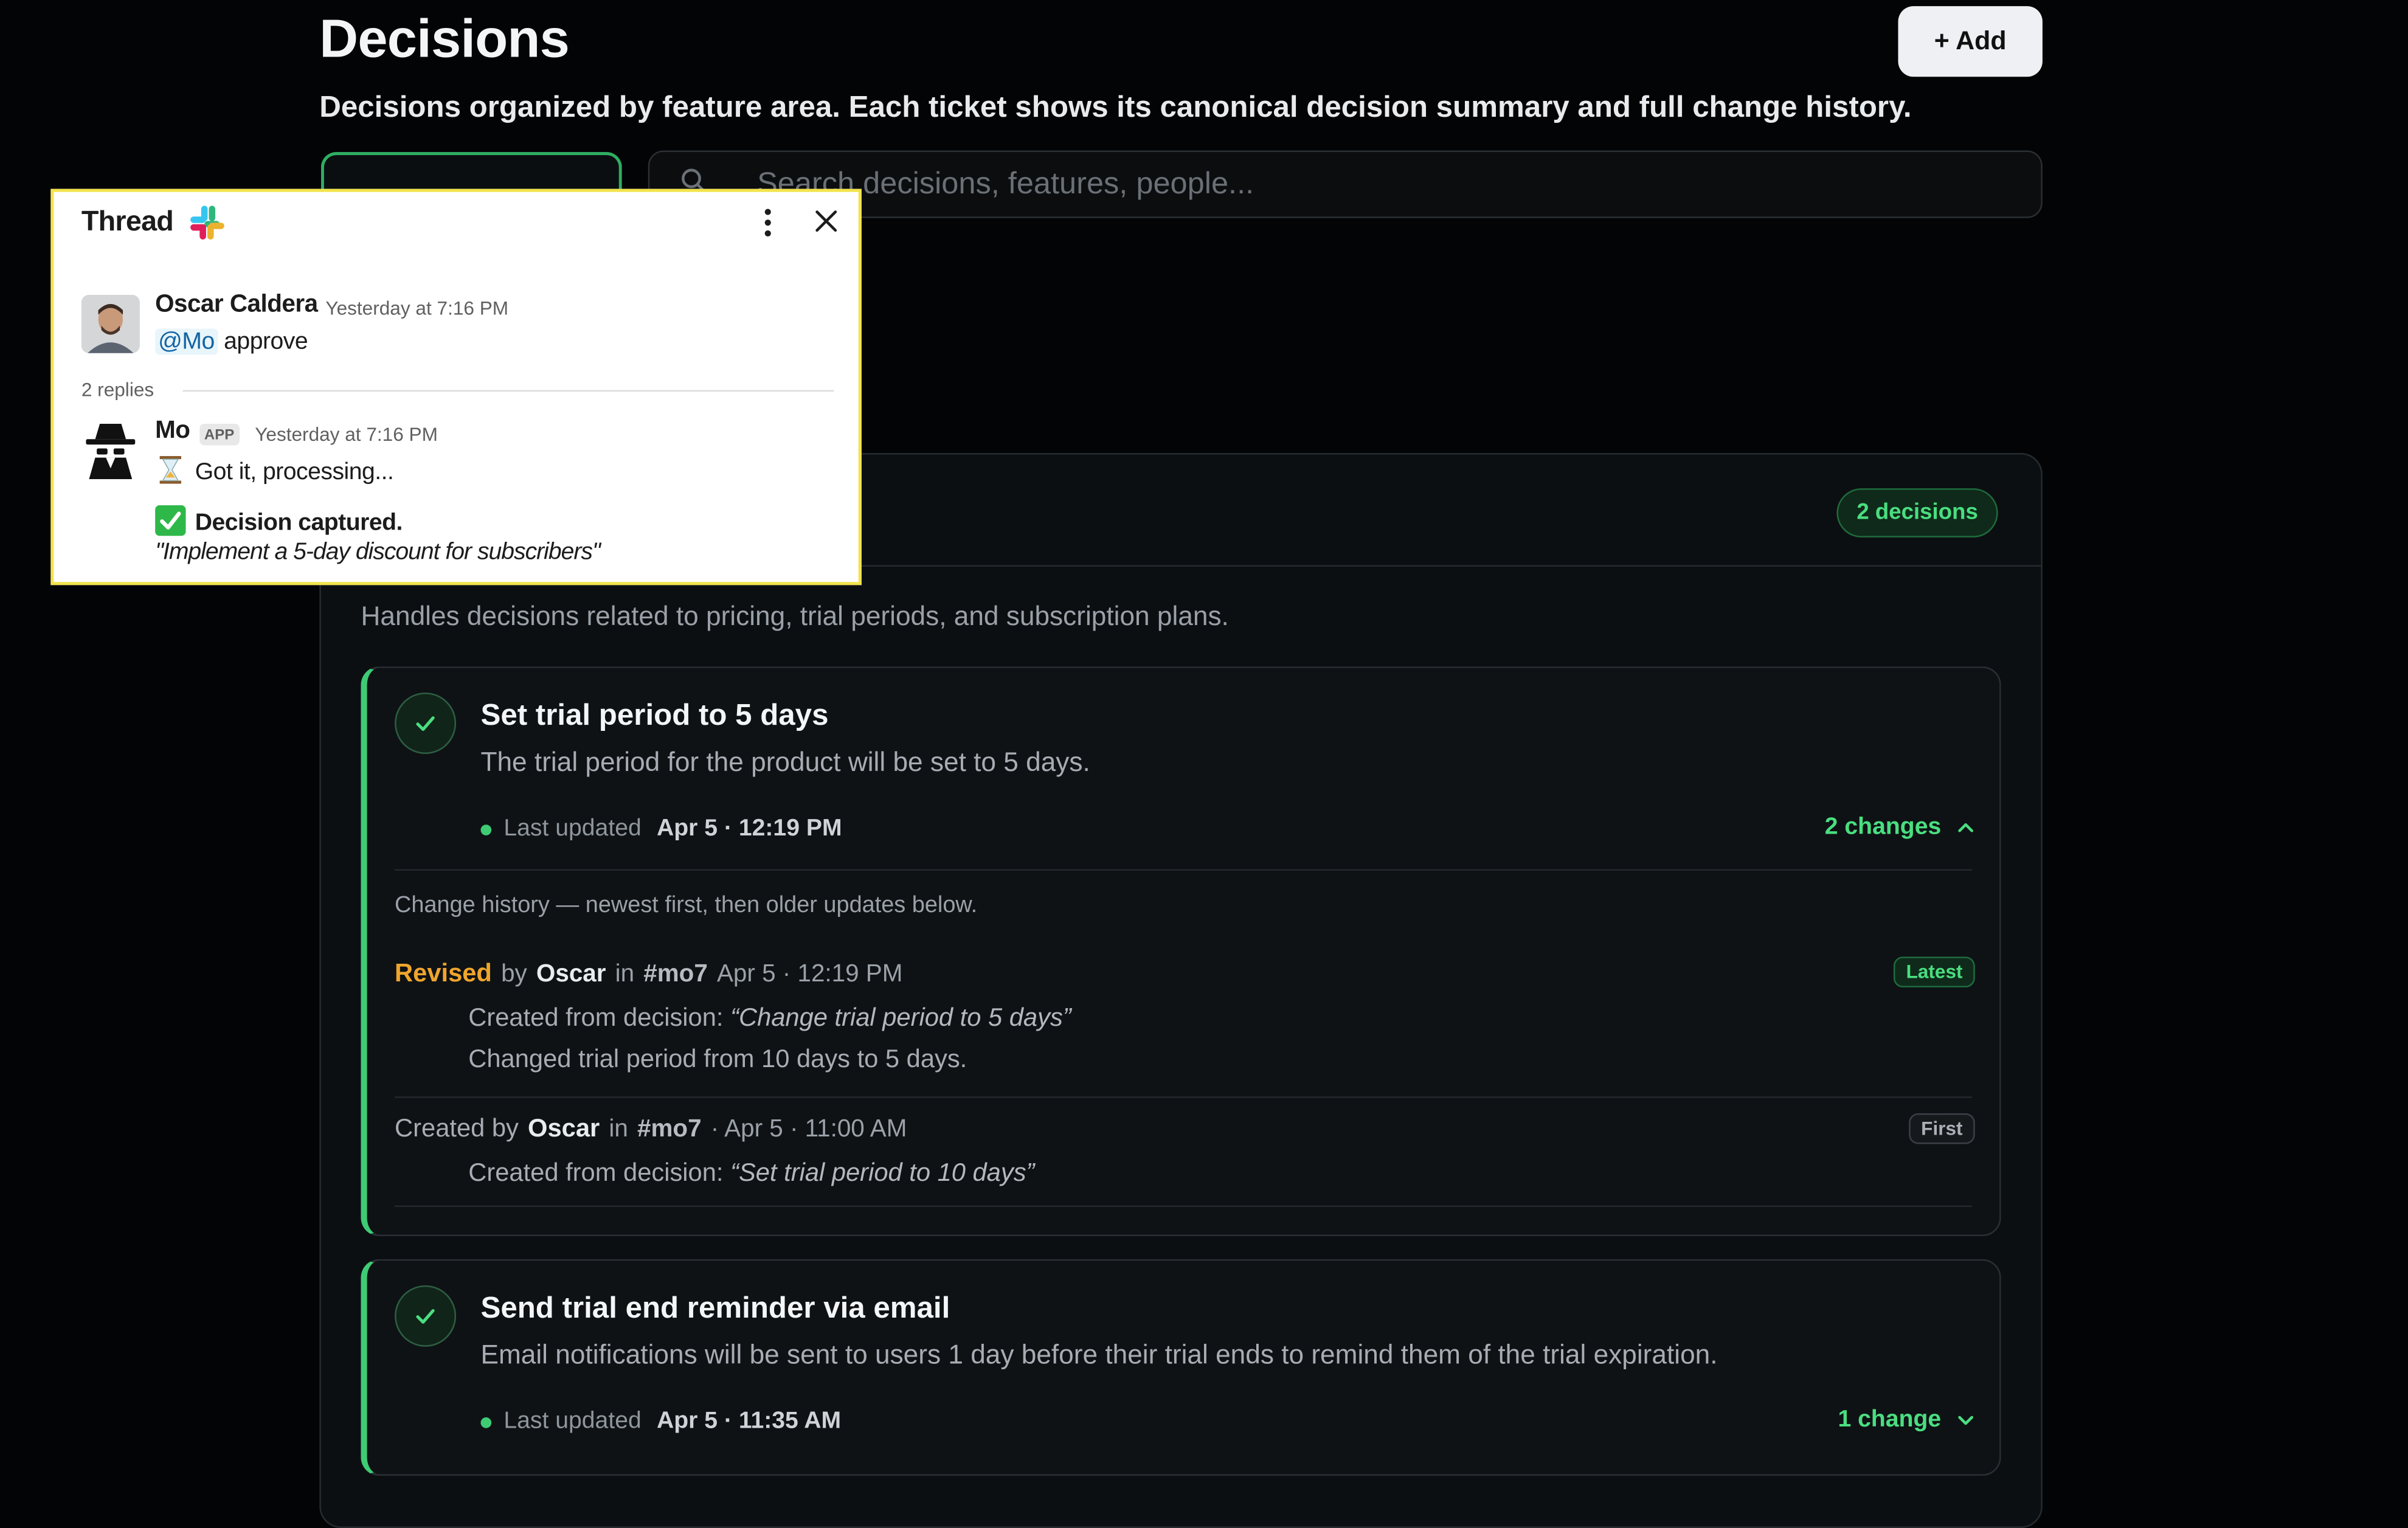 The width and height of the screenshot is (2408, 1528). Describe the element at coordinates (173, 431) in the screenshot. I see `message-author: Mo` at that location.